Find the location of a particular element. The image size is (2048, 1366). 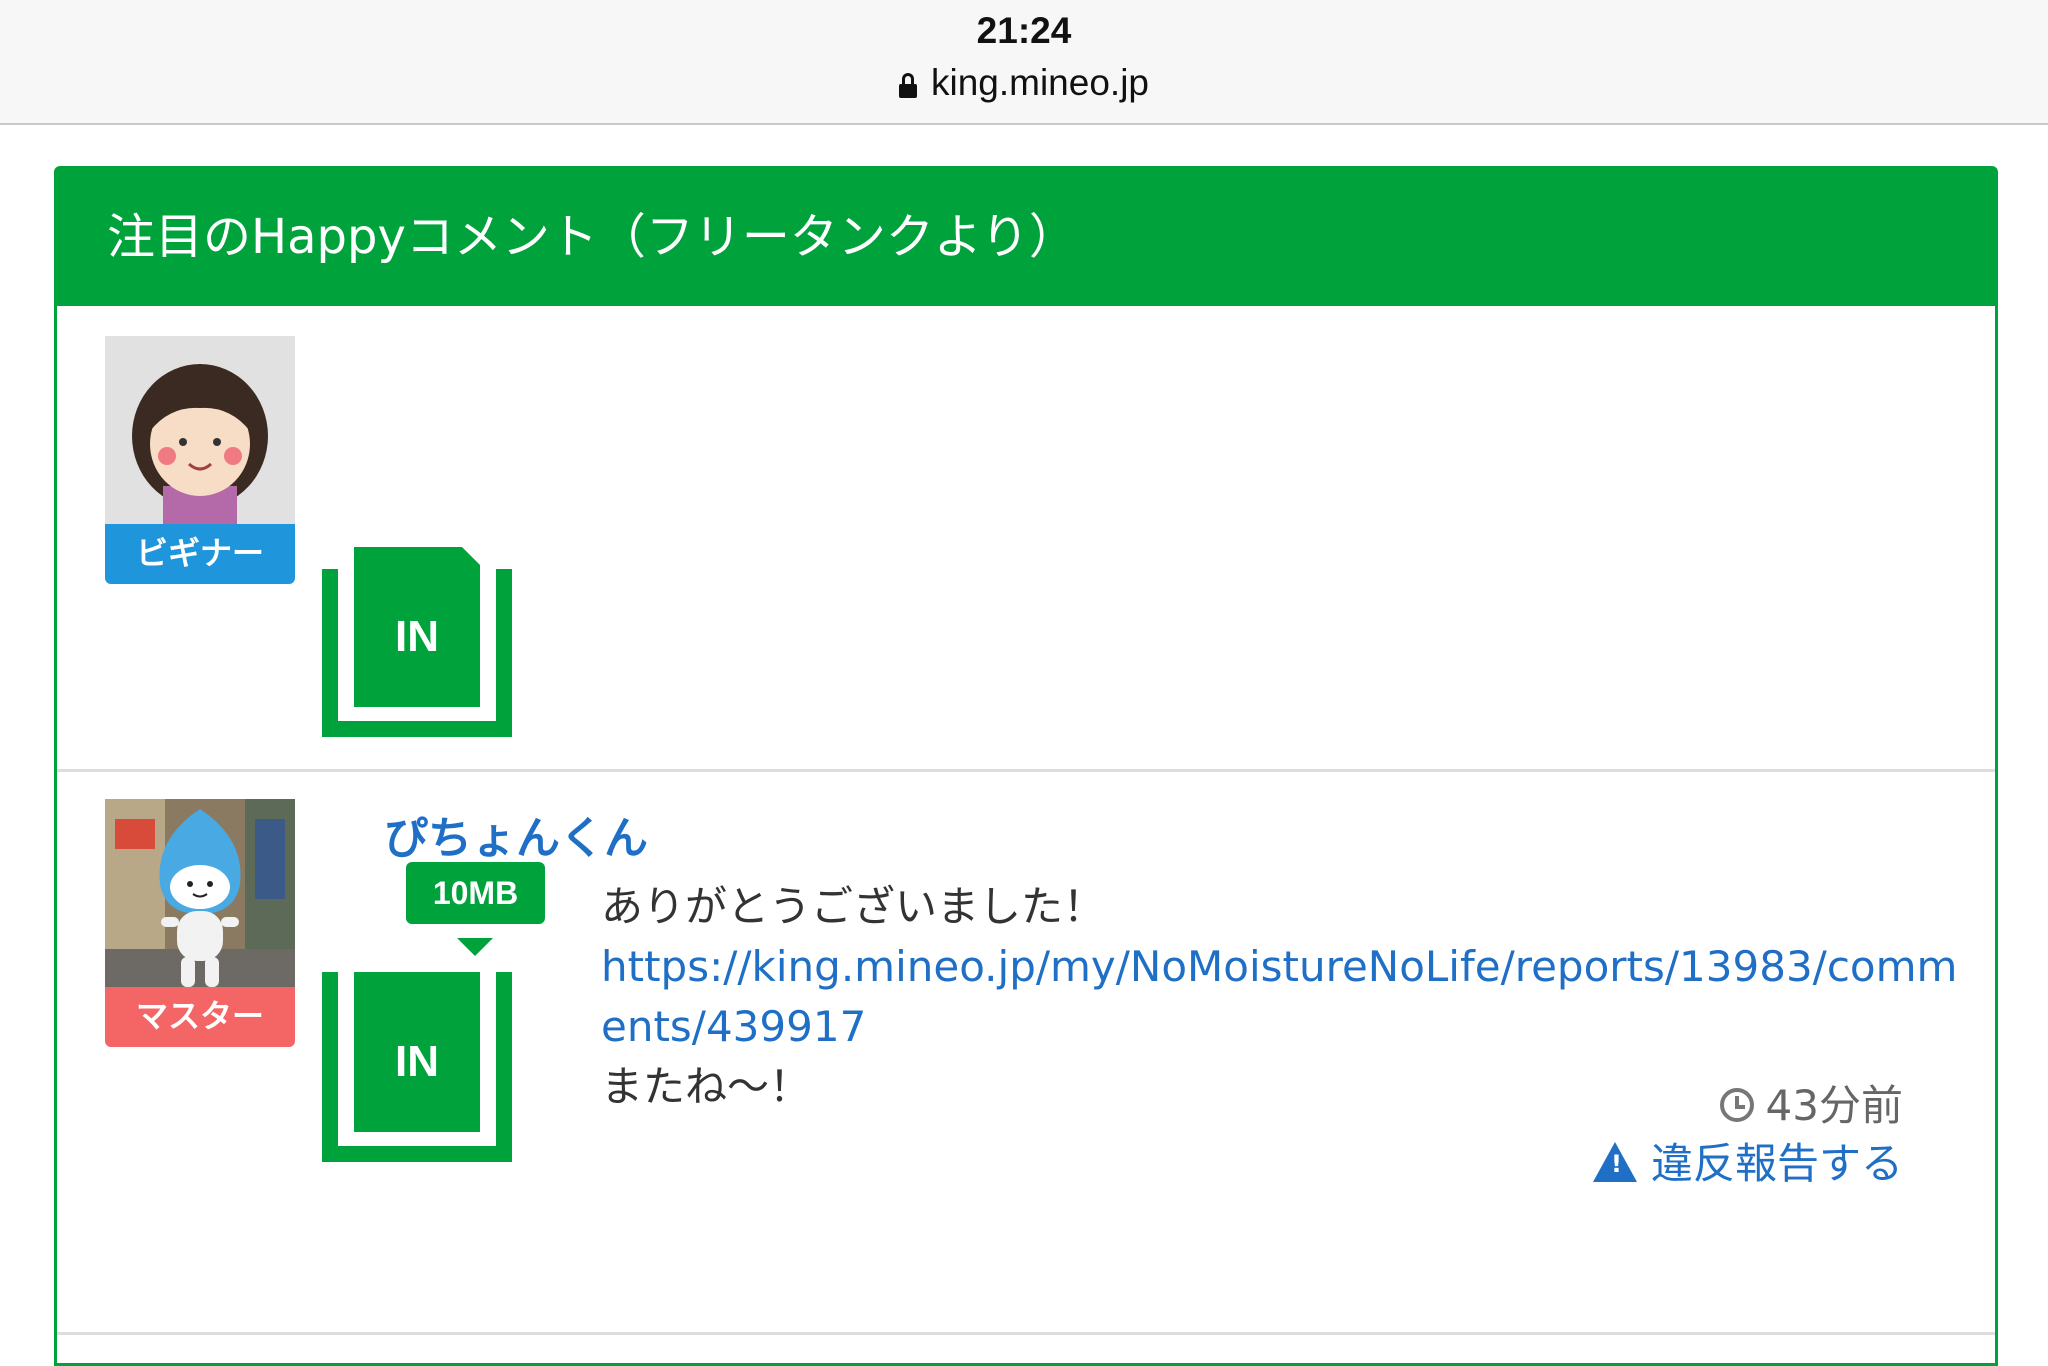

avatar: マスター is located at coordinates (200, 923).